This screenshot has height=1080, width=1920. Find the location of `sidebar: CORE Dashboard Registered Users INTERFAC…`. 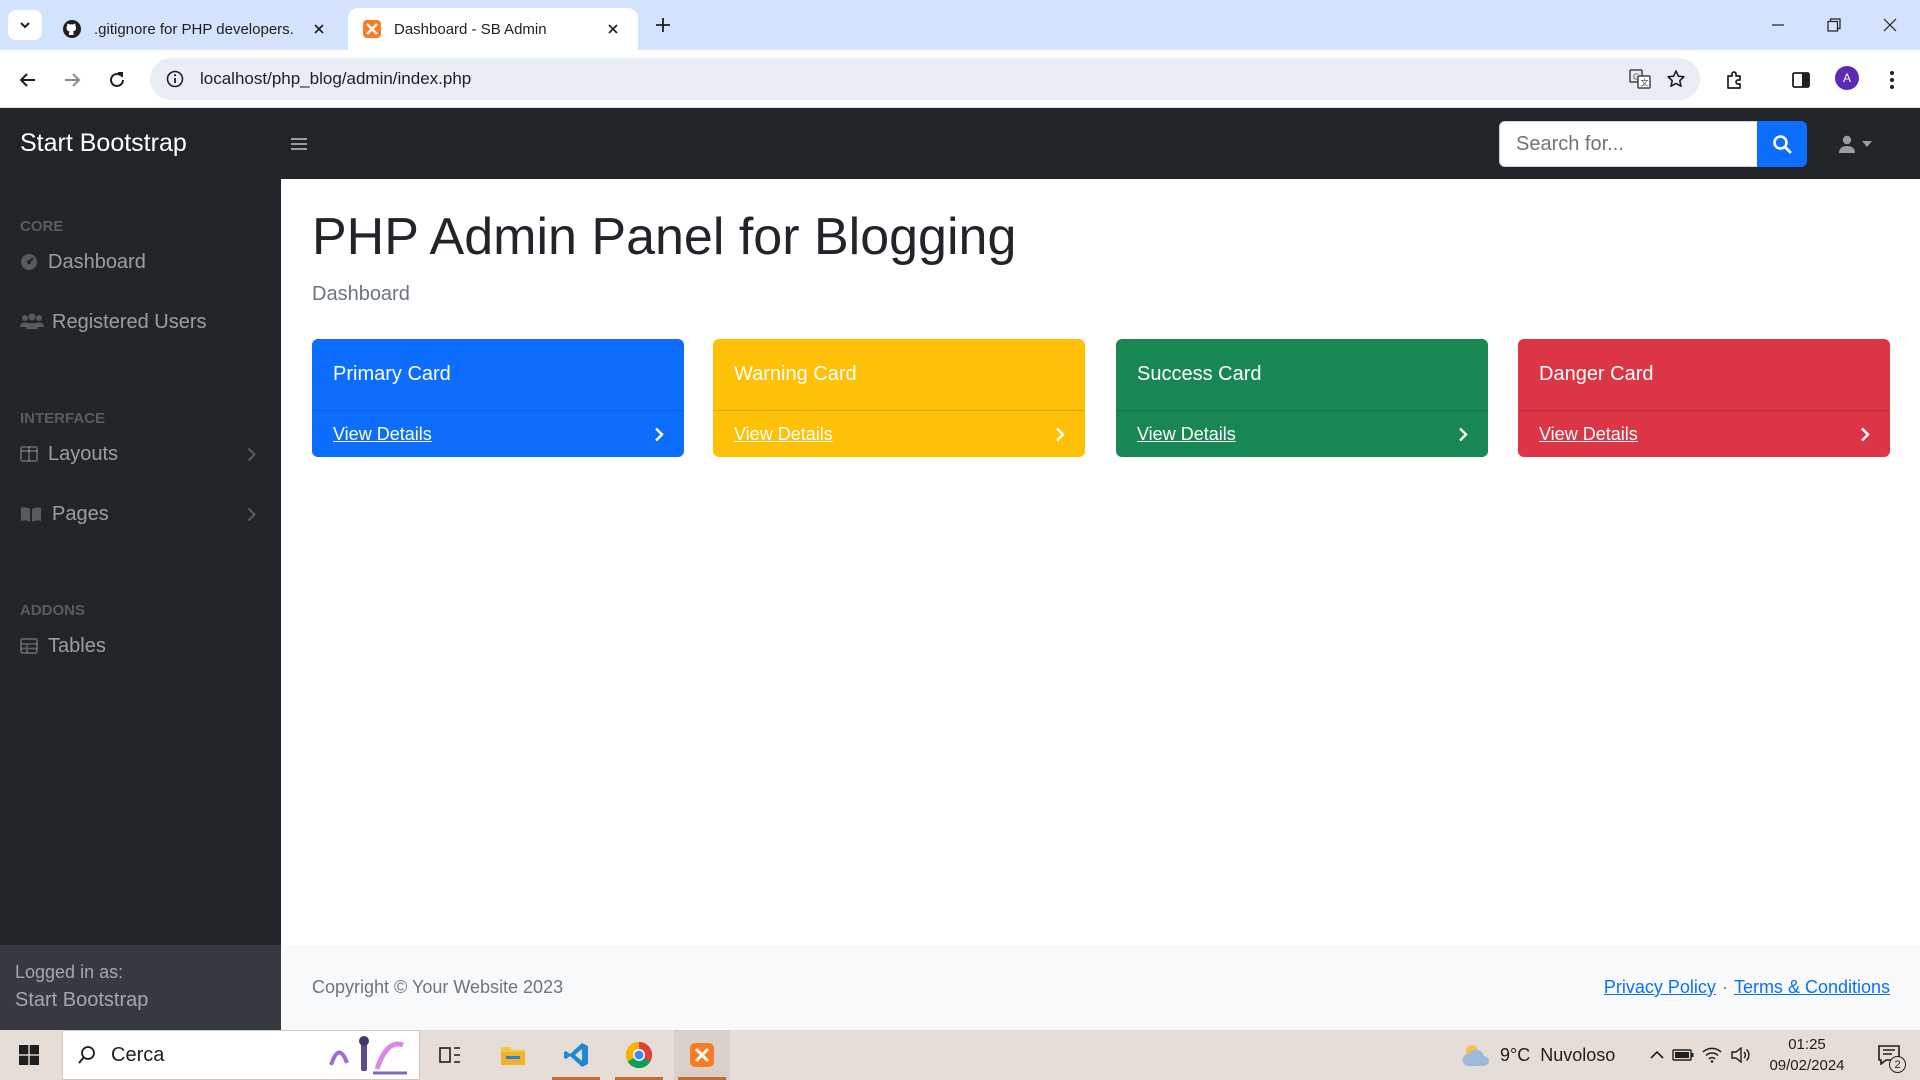

sidebar: CORE Dashboard Registered Users INTERFAC… is located at coordinates (140, 604).